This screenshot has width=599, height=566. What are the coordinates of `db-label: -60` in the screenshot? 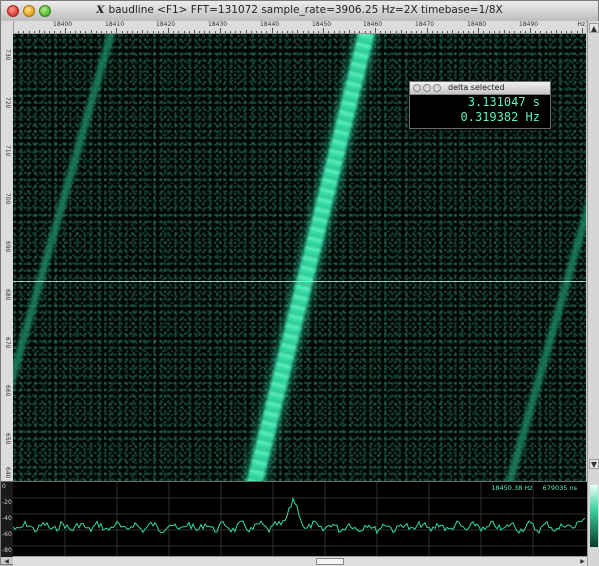 It's located at (7, 534).